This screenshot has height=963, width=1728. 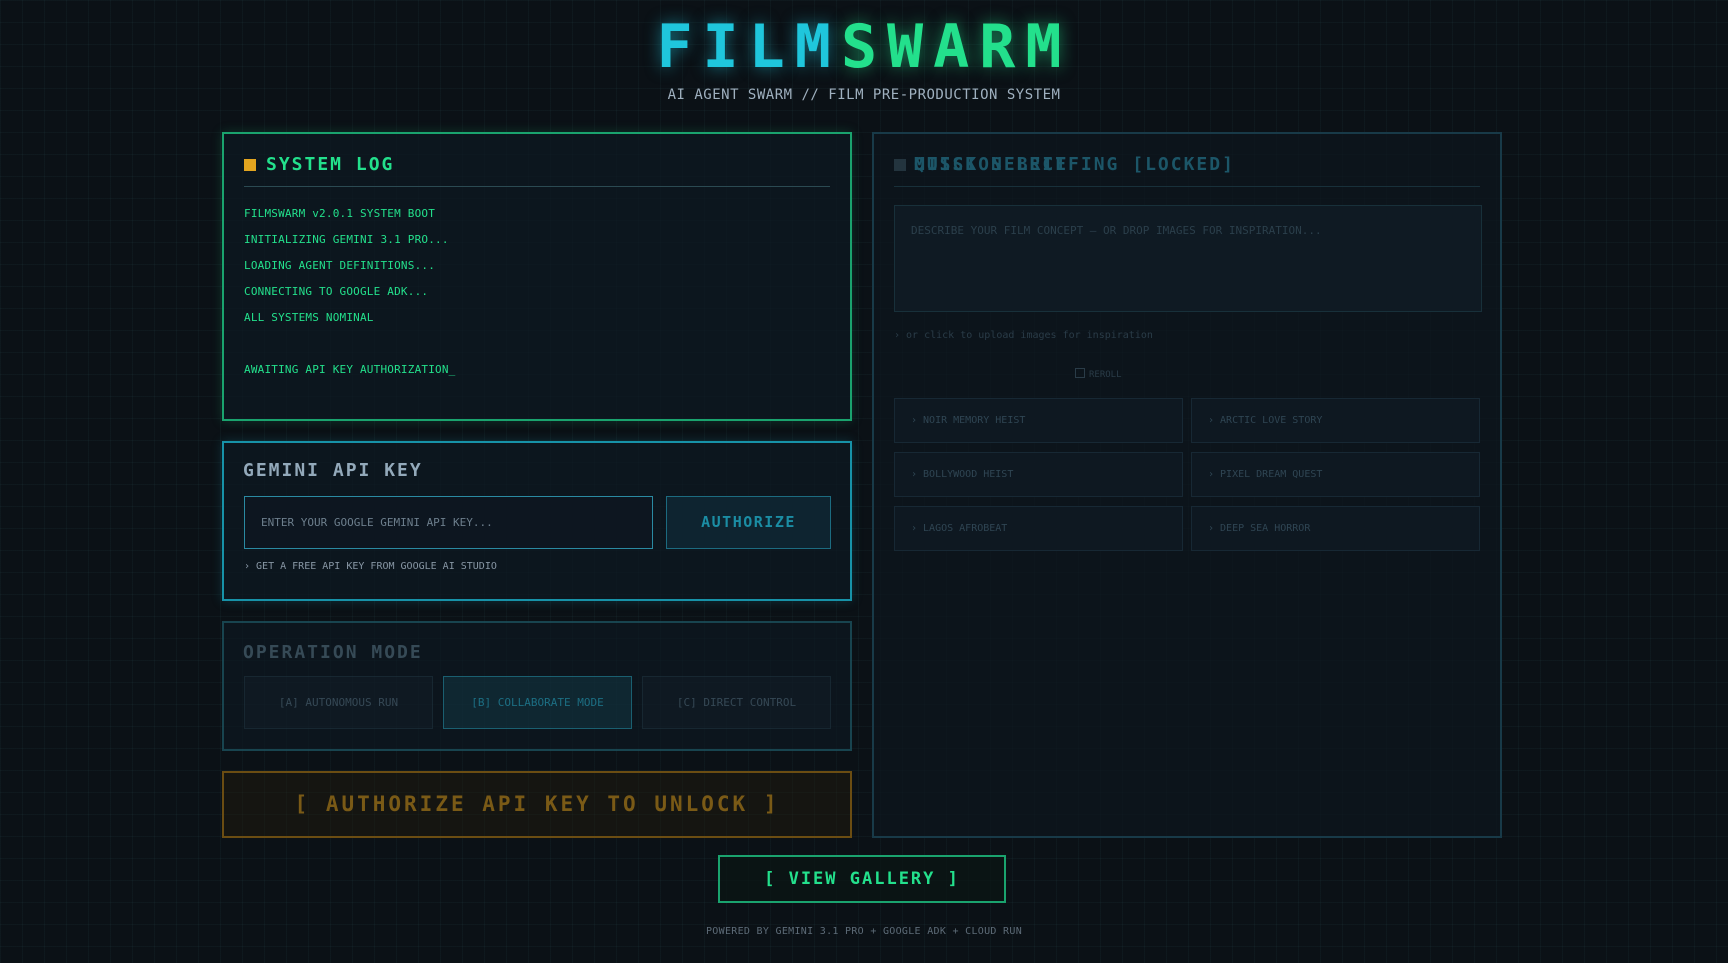 I want to click on log-line: ALL SYSTEMS NOMINAL, so click(x=309, y=317).